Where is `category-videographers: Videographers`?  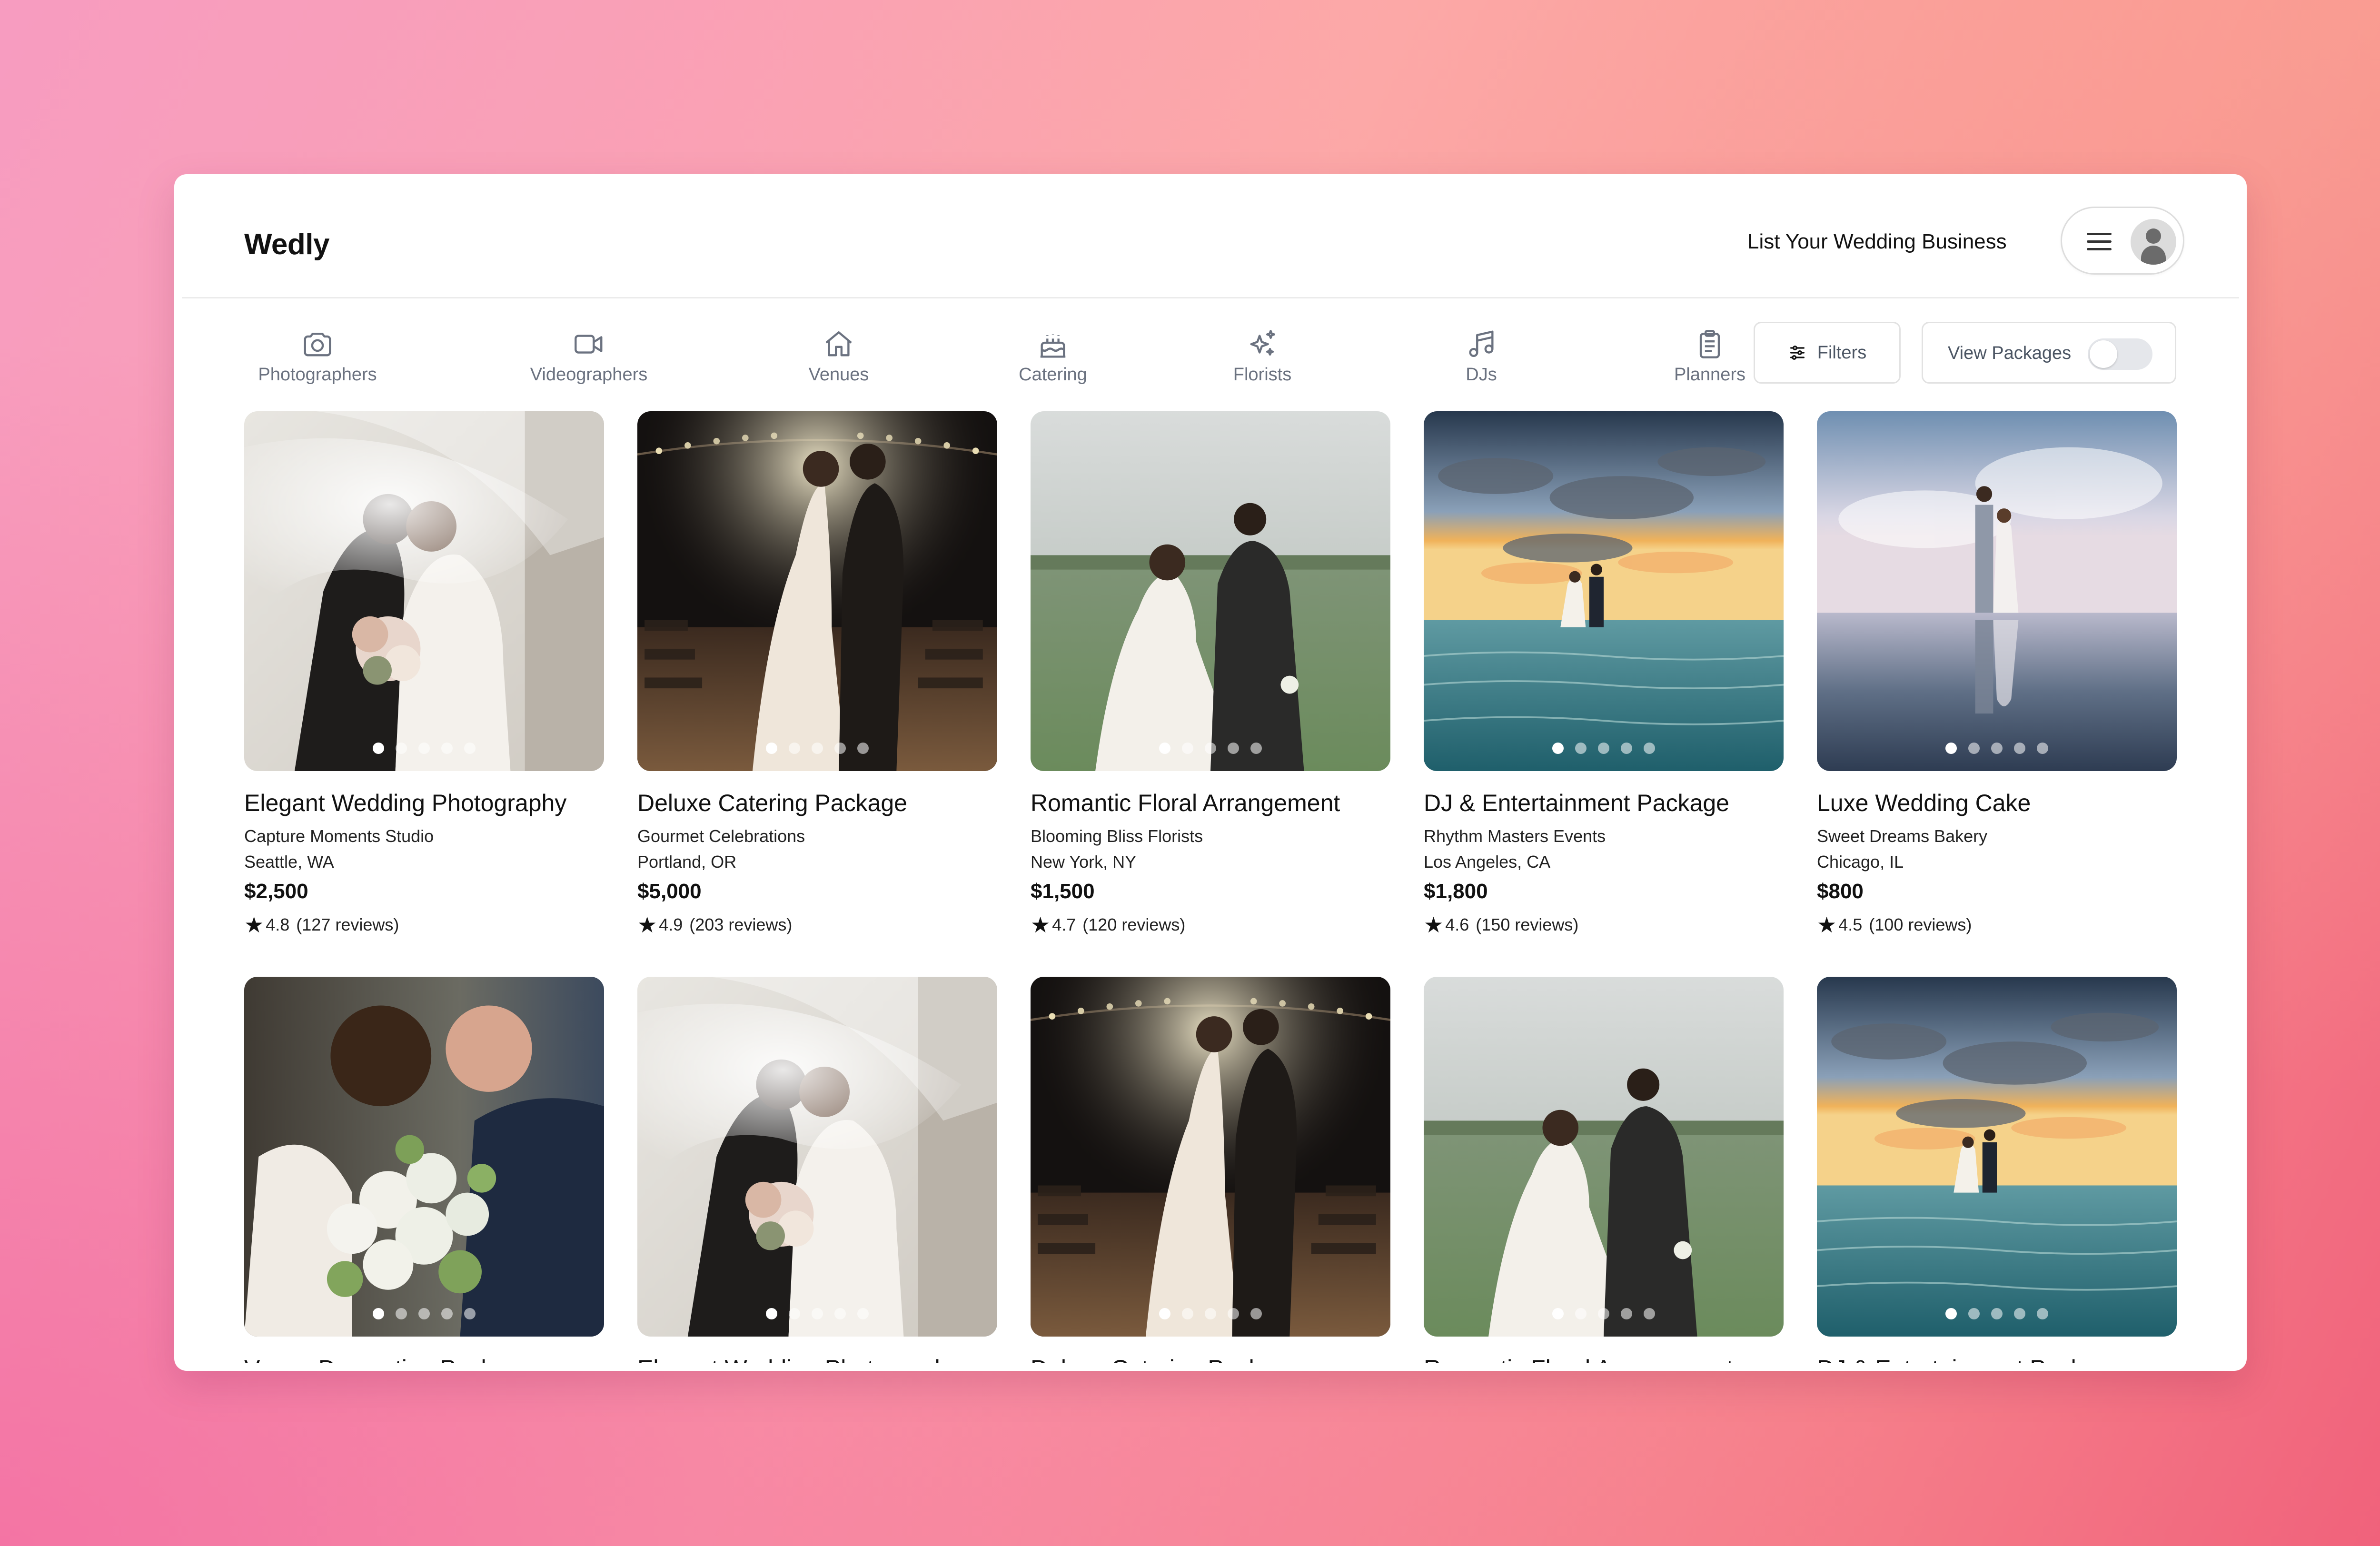
category-videographers: Videographers is located at coordinates (589, 347).